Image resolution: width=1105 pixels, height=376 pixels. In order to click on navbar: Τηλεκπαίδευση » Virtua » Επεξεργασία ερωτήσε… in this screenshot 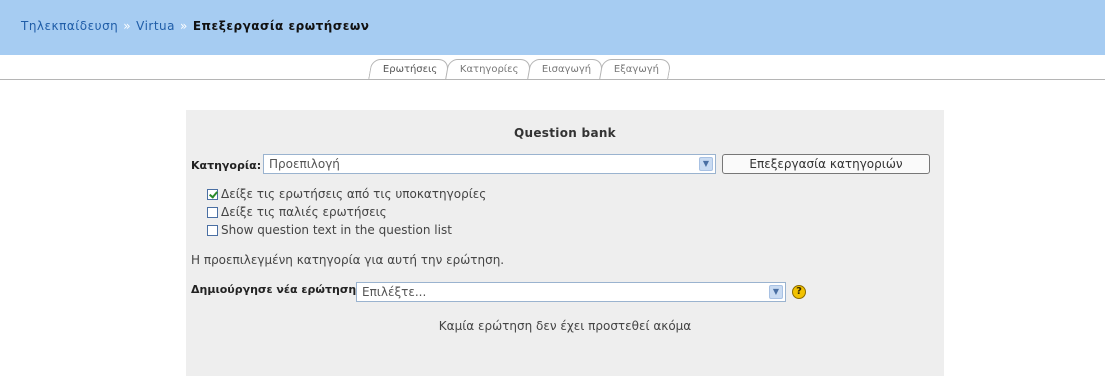, I will do `click(552, 27)`.